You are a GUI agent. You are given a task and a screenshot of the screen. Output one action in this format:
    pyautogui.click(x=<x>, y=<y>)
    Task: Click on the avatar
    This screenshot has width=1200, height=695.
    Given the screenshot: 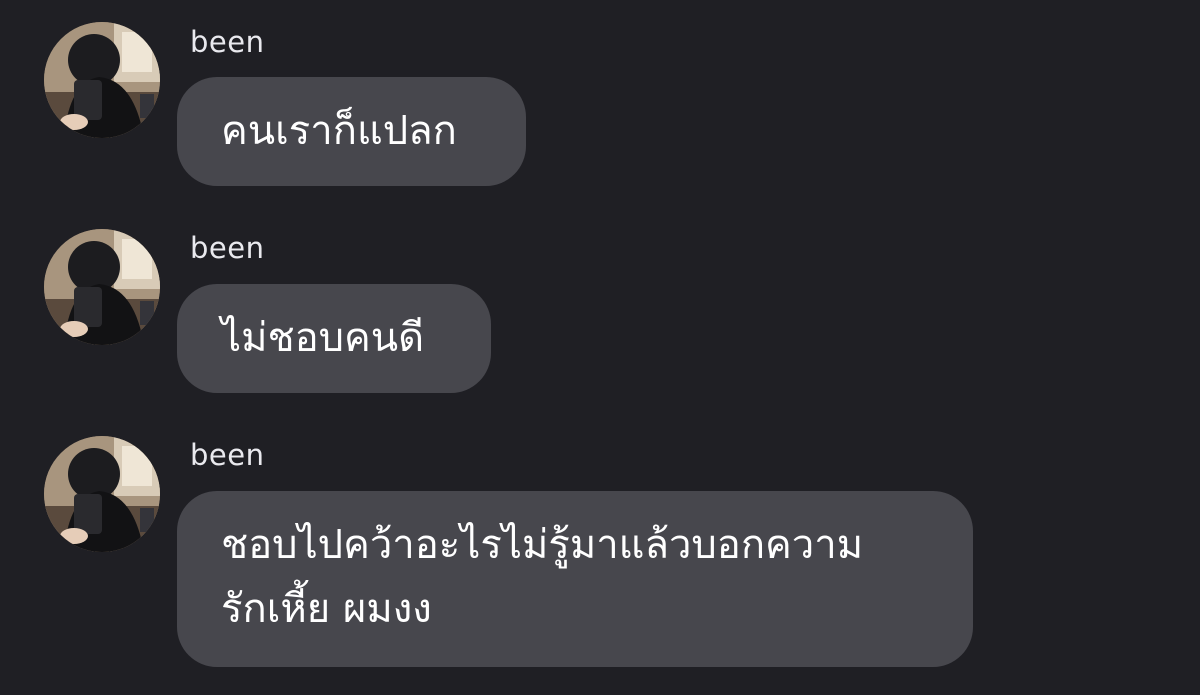 What is the action you would take?
    pyautogui.click(x=102, y=494)
    